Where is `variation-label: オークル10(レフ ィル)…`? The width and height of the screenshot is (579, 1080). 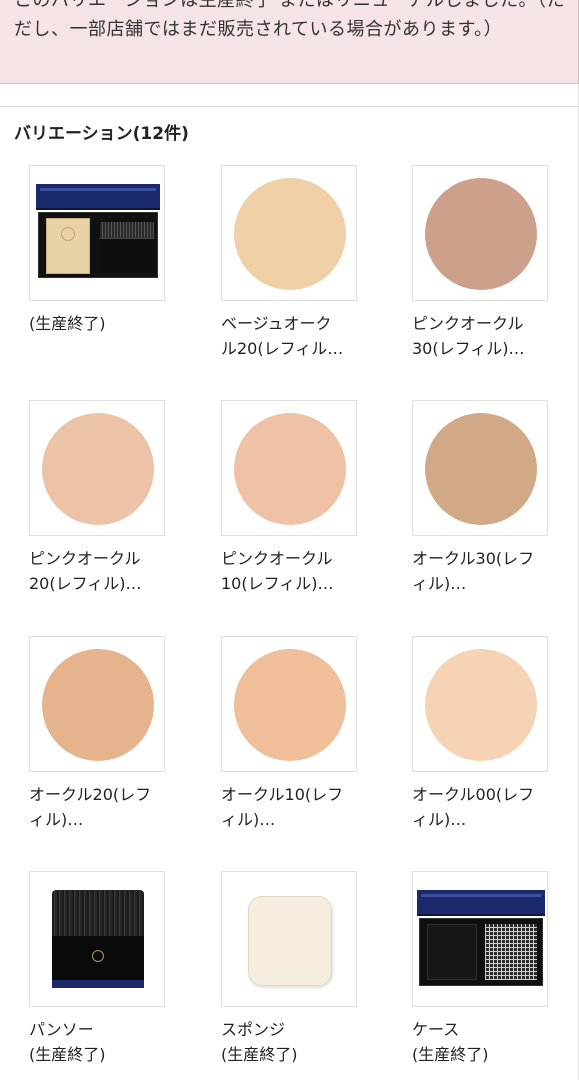 variation-label: オークル10(レフ ィル)… is located at coordinates (291, 807).